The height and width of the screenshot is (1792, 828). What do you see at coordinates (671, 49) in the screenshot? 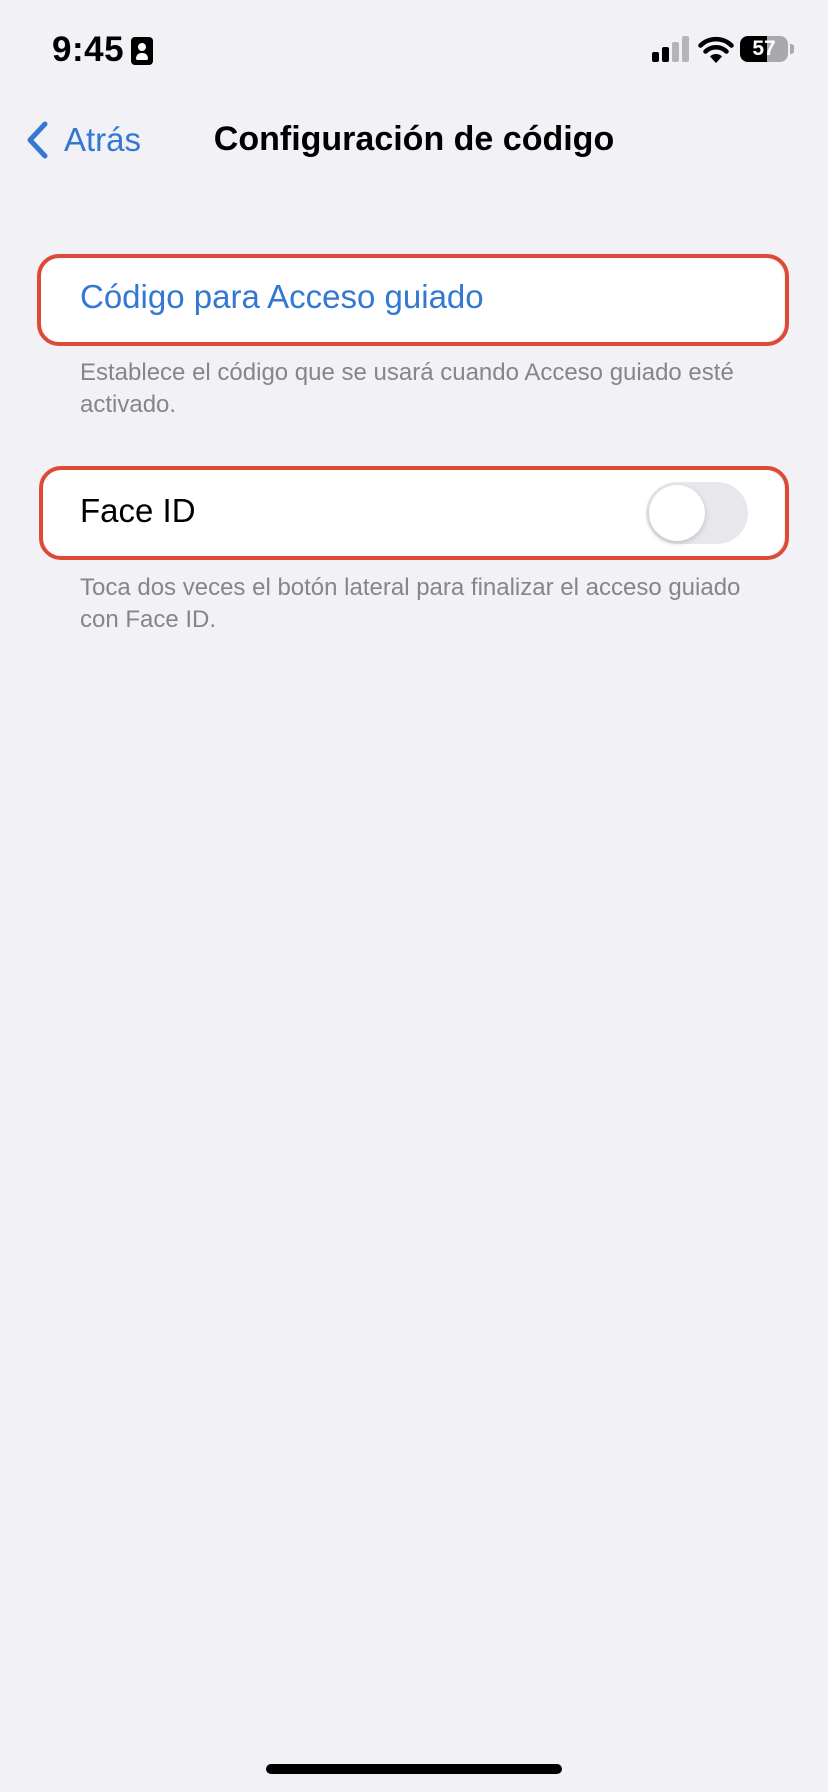
I see `cellular-signal-icon` at bounding box center [671, 49].